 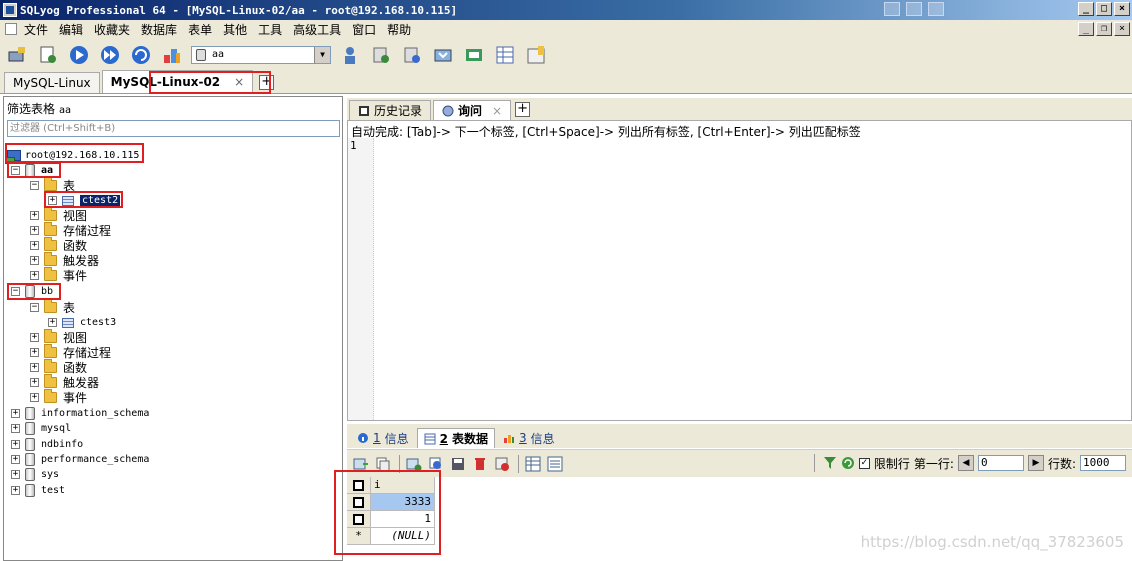 I want to click on close-button: ×, so click(x=1122, y=9).